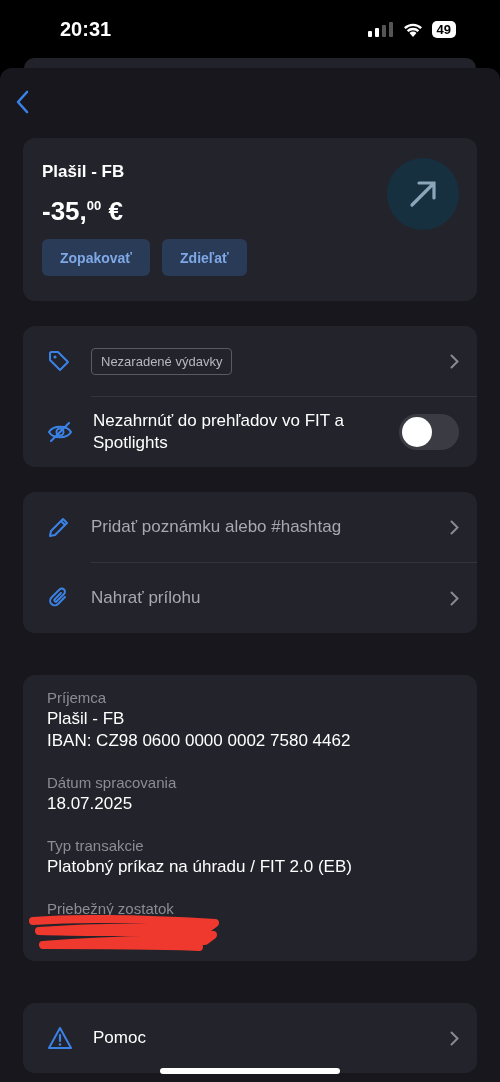 The width and height of the screenshot is (500, 1082). I want to click on pencil-icon, so click(59, 527).